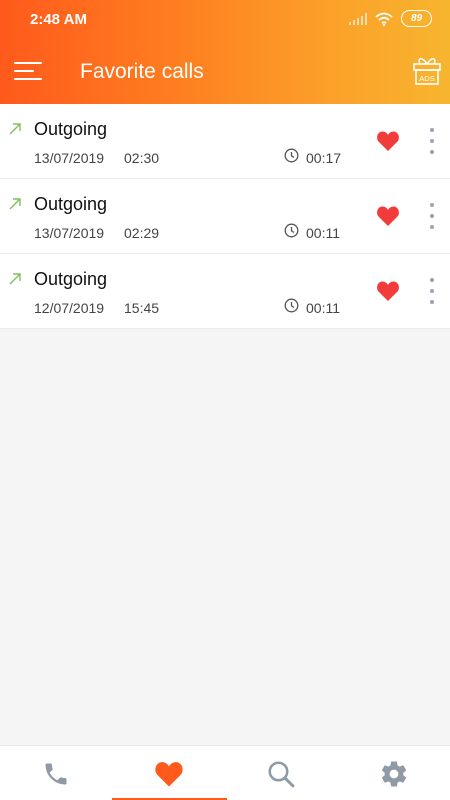  What do you see at coordinates (358, 18) in the screenshot?
I see `signal-icon` at bounding box center [358, 18].